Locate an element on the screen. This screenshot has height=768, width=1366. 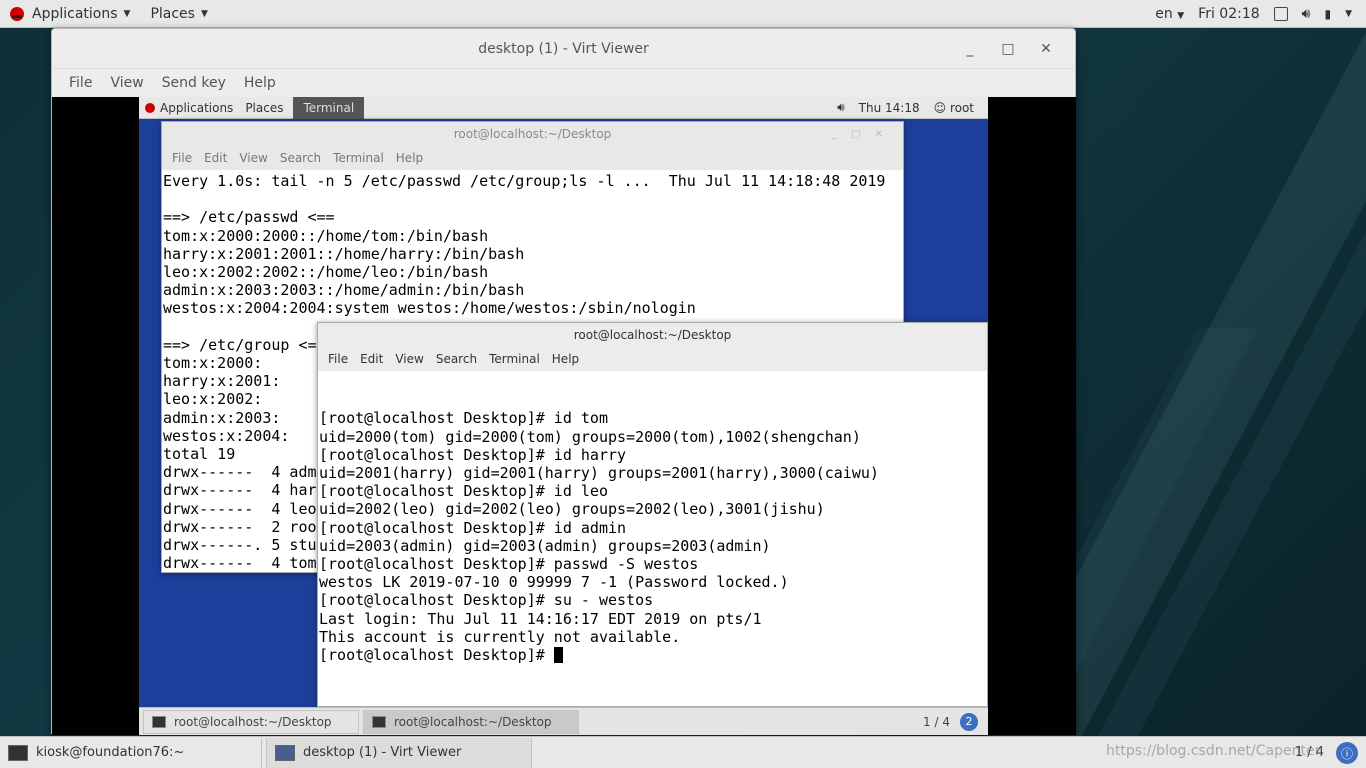
terminal-line: [root@localhost Desktop]# id tom is located at coordinates (463, 418).